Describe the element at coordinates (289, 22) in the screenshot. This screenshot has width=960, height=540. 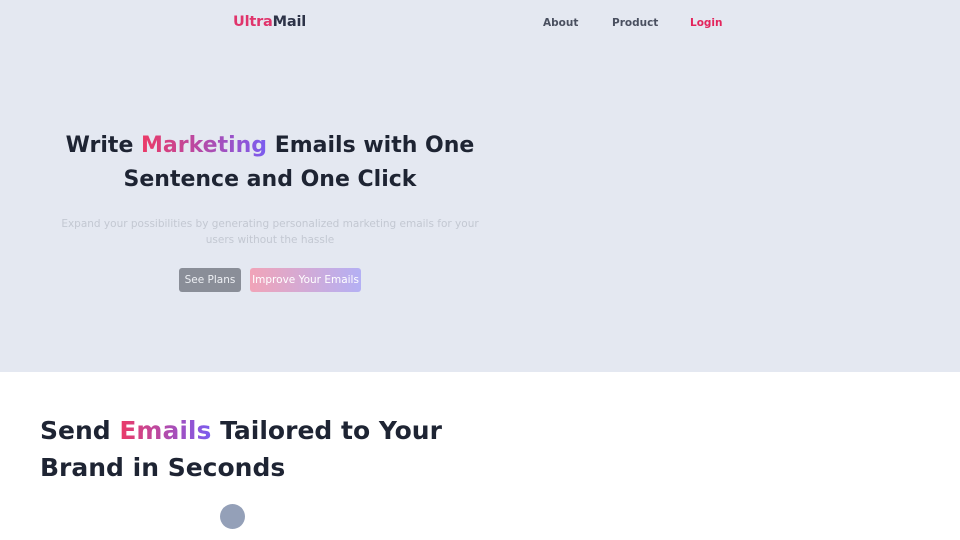
I see `logo-mail: Mail` at that location.